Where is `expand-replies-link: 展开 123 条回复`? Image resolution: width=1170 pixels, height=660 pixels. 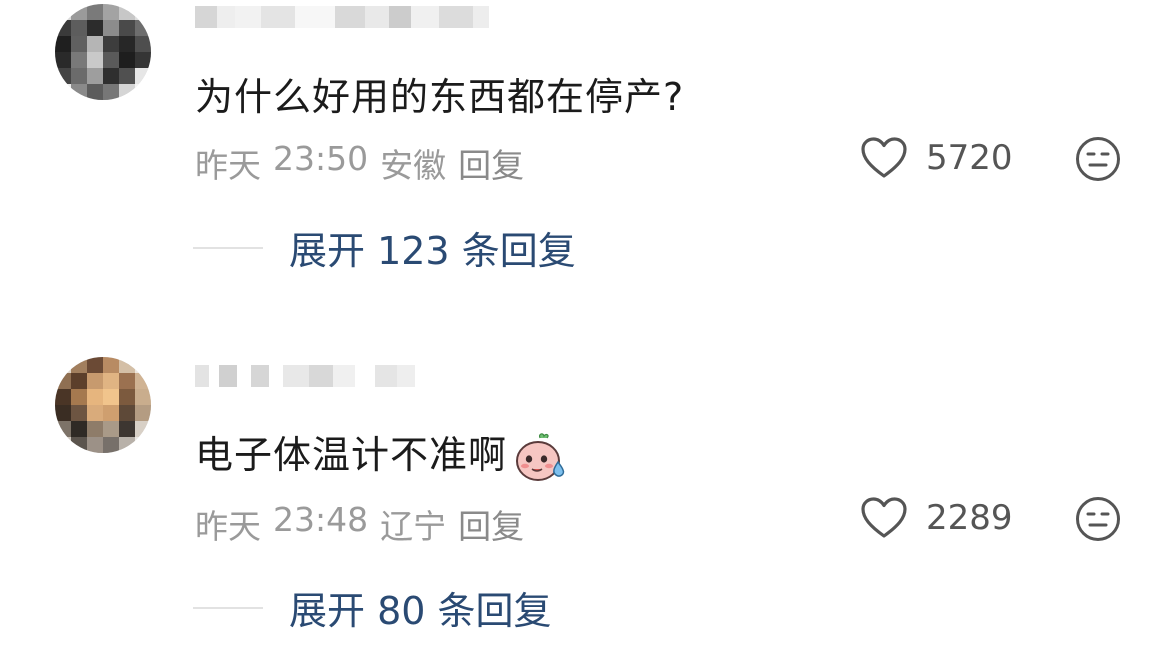 expand-replies-link: 展开 123 条回复 is located at coordinates (384, 247).